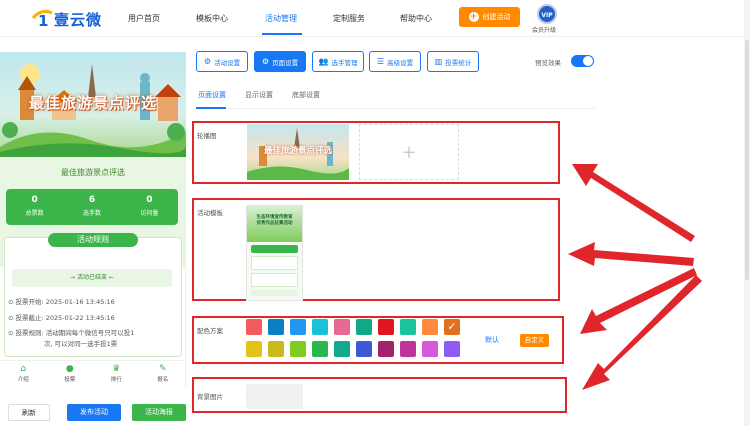 Image resolution: width=750 pixels, height=426 pixels. What do you see at coordinates (162, 369) in the screenshot?
I see `signup-icon: ✎` at bounding box center [162, 369].